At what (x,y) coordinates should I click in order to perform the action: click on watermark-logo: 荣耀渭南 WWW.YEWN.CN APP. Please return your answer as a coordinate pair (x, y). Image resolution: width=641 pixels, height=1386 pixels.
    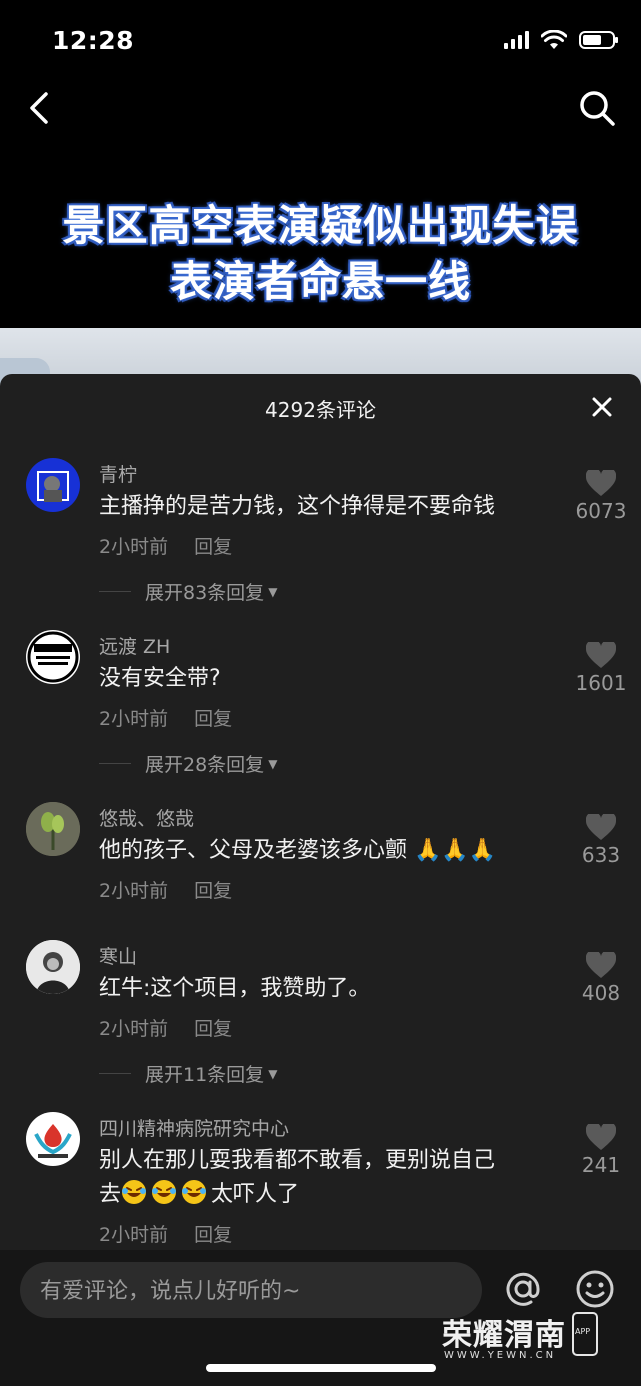
    Looking at the image, I should click on (537, 1338).